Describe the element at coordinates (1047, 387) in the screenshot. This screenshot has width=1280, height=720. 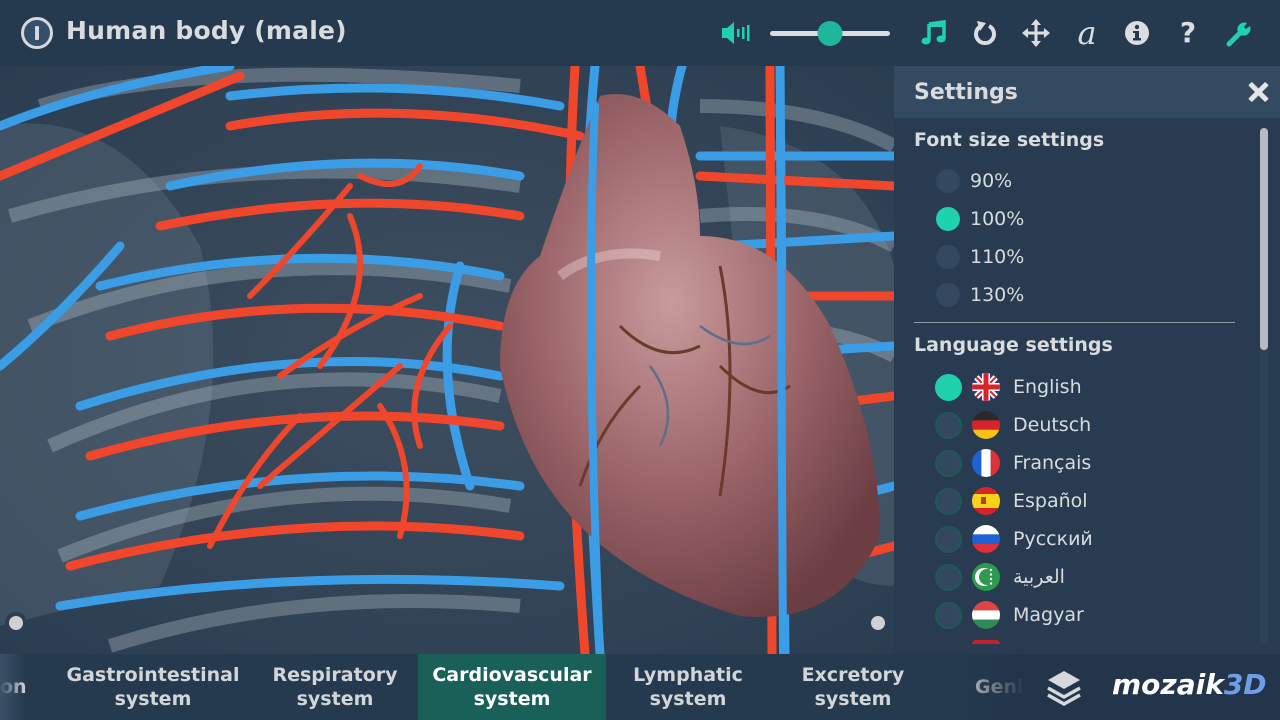
I see `language-label: English` at that location.